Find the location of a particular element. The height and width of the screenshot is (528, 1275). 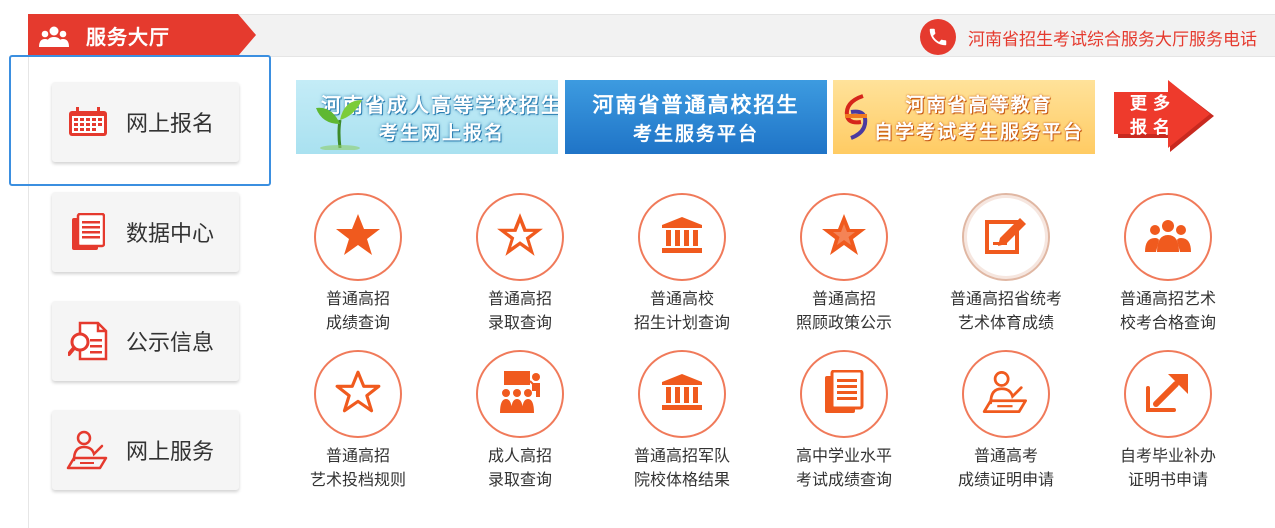

more-line1: 更多 is located at coordinates (1153, 104).